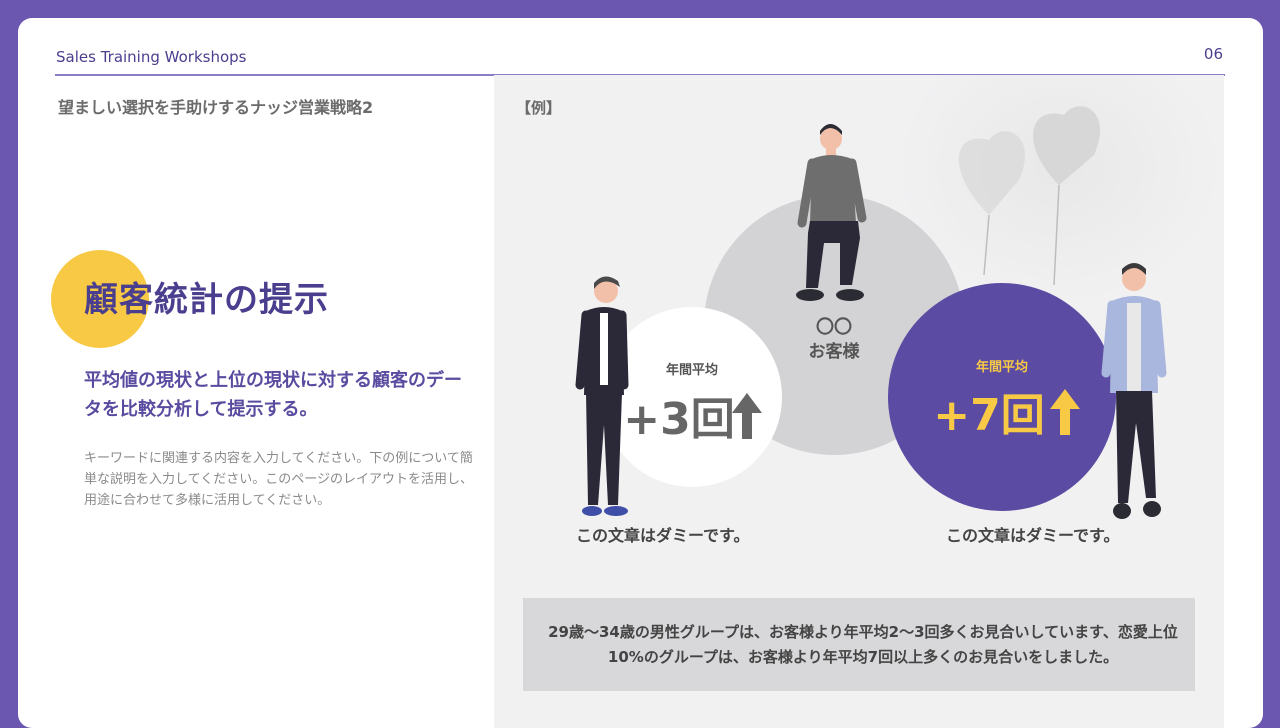  What do you see at coordinates (1134, 391) in the screenshot?
I see `casual-man-illustration` at bounding box center [1134, 391].